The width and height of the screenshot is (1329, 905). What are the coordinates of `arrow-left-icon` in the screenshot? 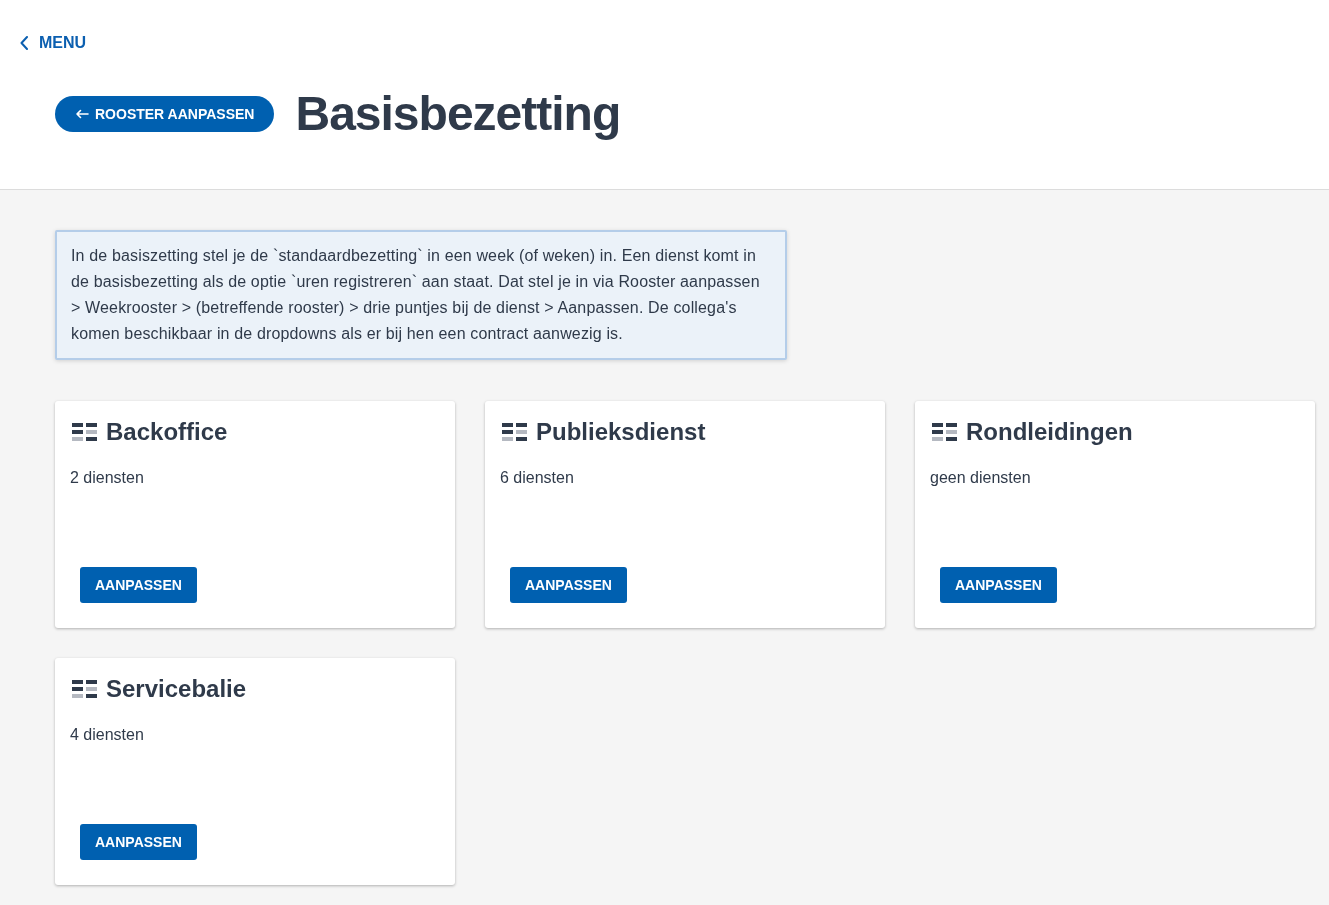 It's located at (82, 114).